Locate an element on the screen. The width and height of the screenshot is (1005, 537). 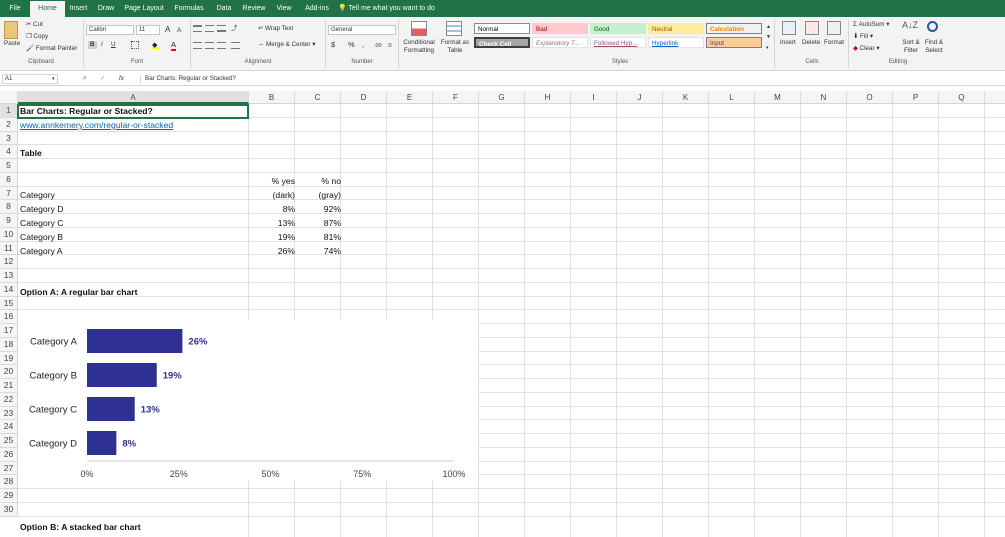
align-top-icon is located at coordinates (197, 28).